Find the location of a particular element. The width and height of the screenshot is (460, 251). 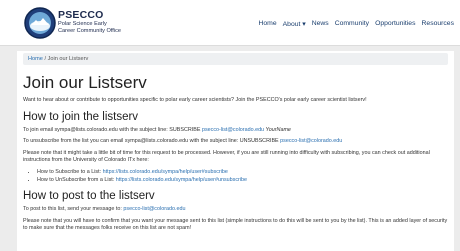

breadcrumb: Home / Join our Listserv is located at coordinates (235, 59).